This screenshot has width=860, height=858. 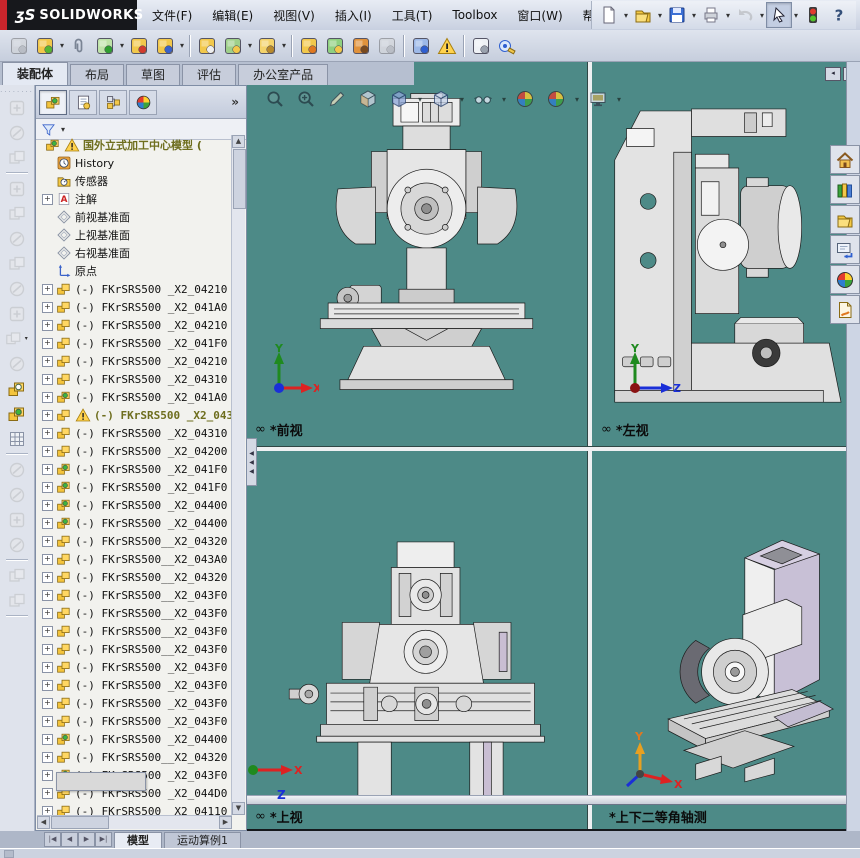 What do you see at coordinates (17, 575) in the screenshot?
I see `surface-leaf-icon` at bounding box center [17, 575].